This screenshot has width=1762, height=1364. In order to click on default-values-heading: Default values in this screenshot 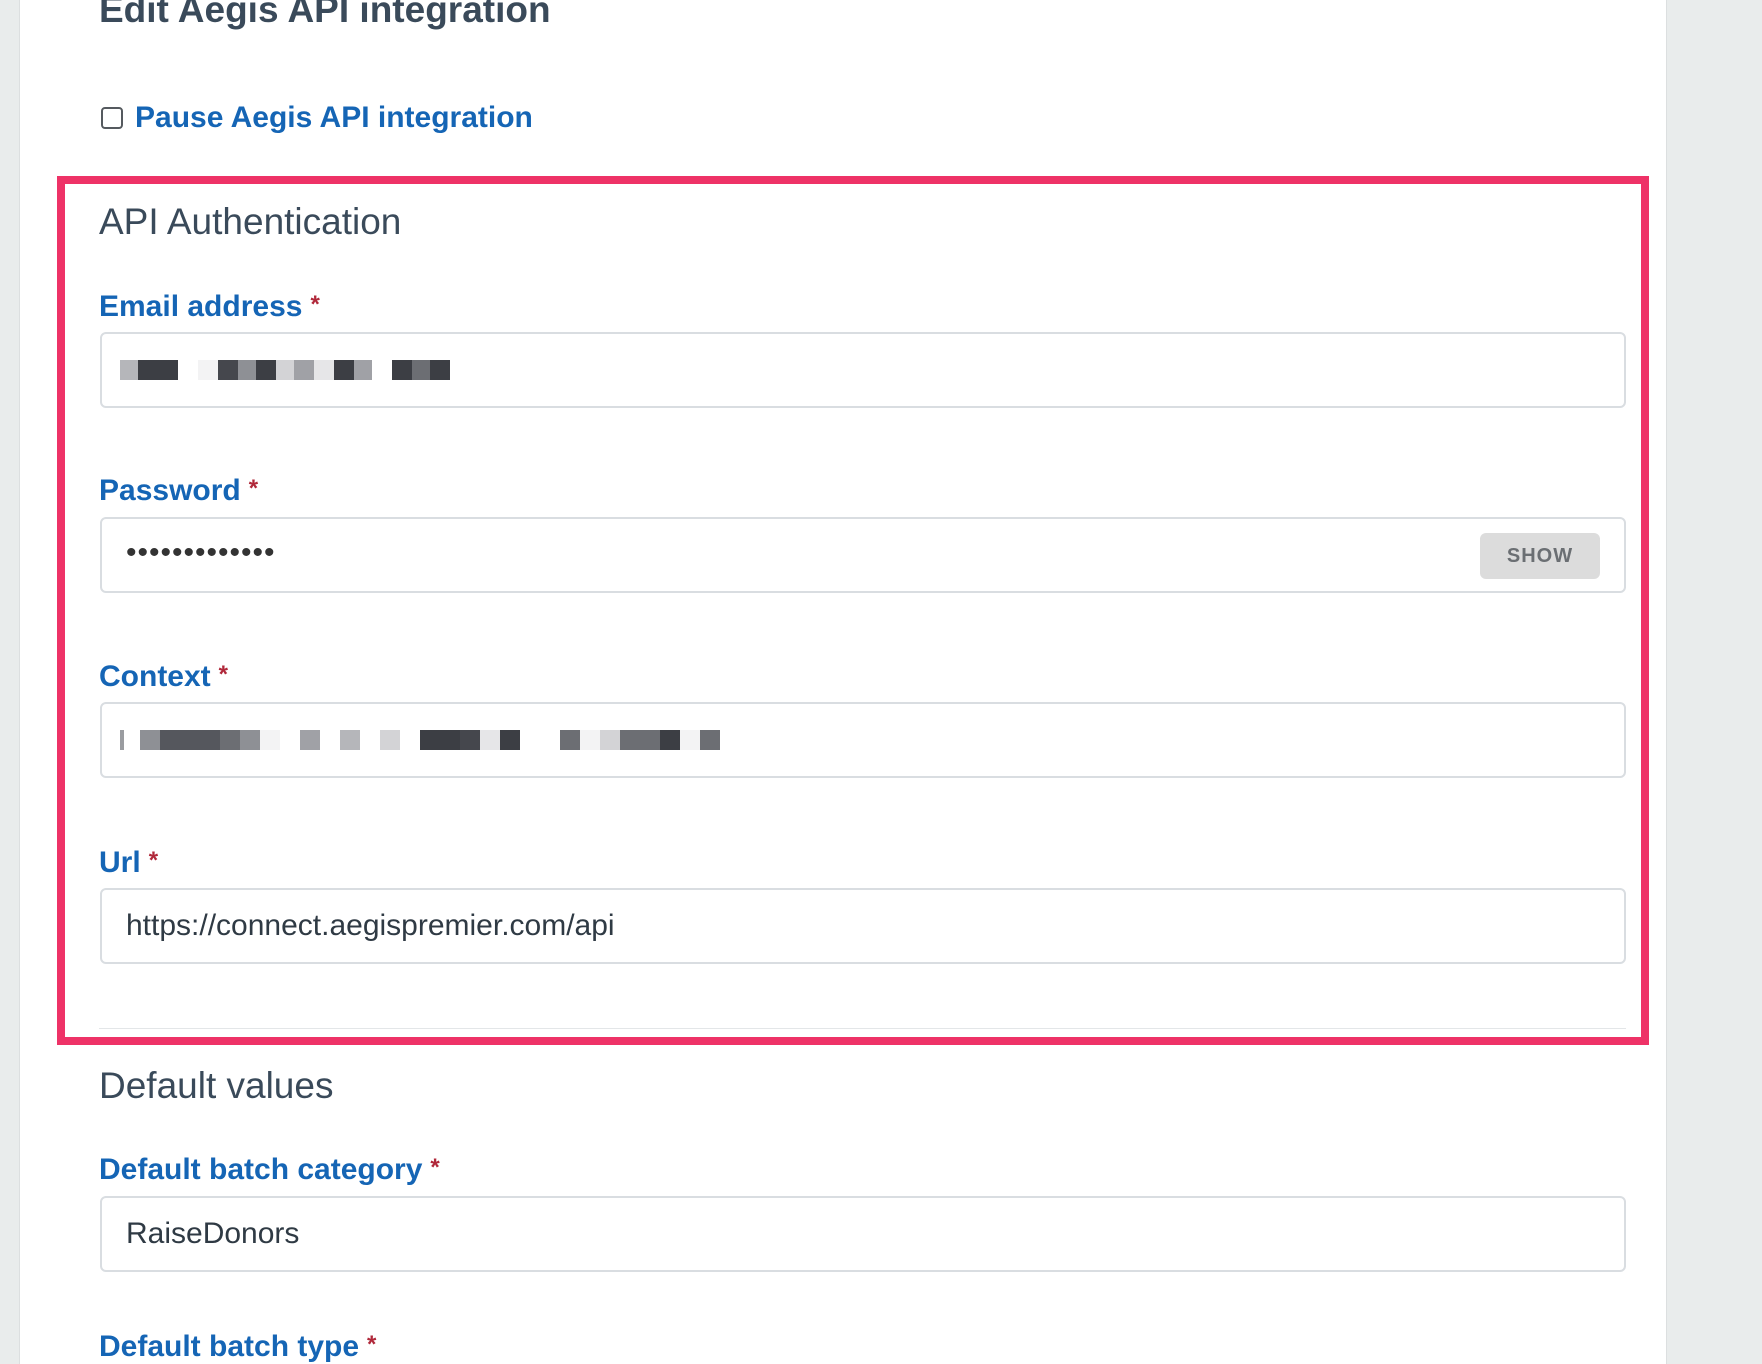, I will do `click(216, 1085)`.